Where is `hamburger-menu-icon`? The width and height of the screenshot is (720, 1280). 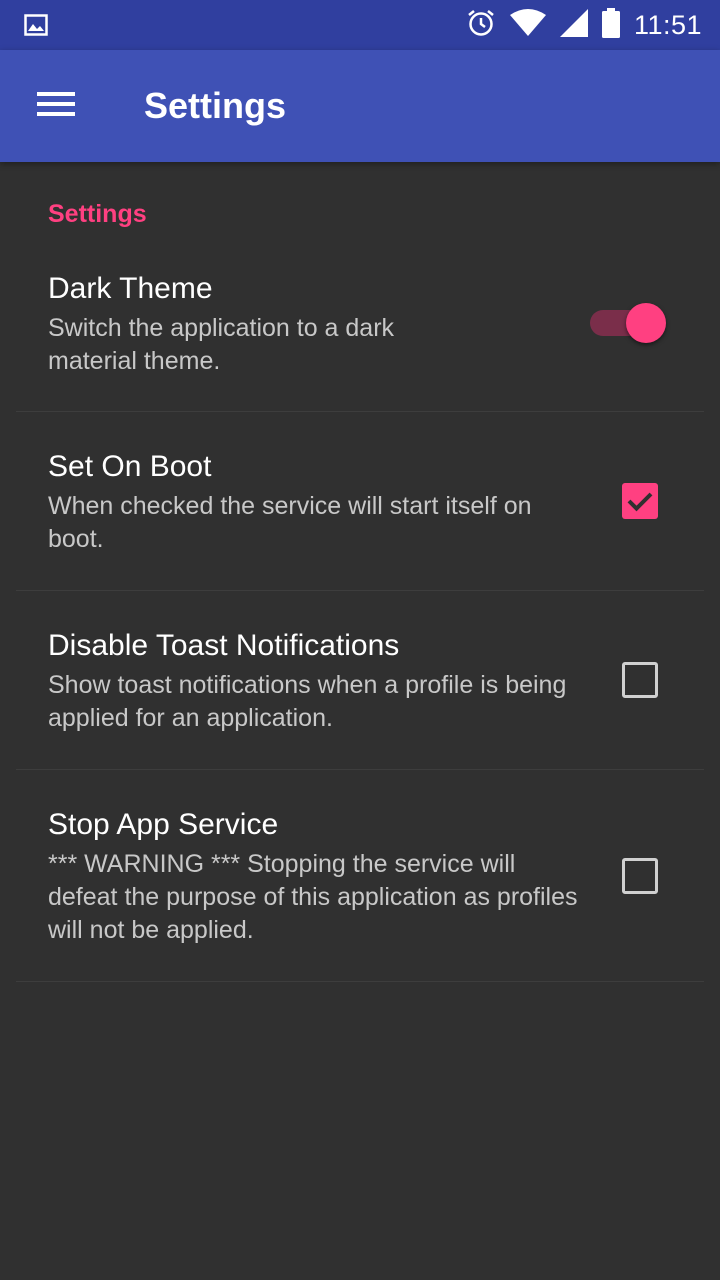 hamburger-menu-icon is located at coordinates (56, 106).